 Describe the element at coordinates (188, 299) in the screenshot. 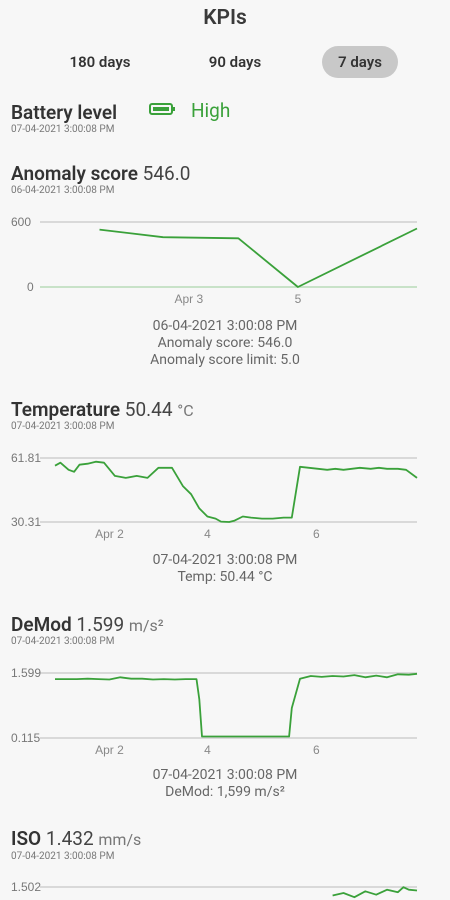

I see `anomaly-xtick-0: Apr 3` at that location.